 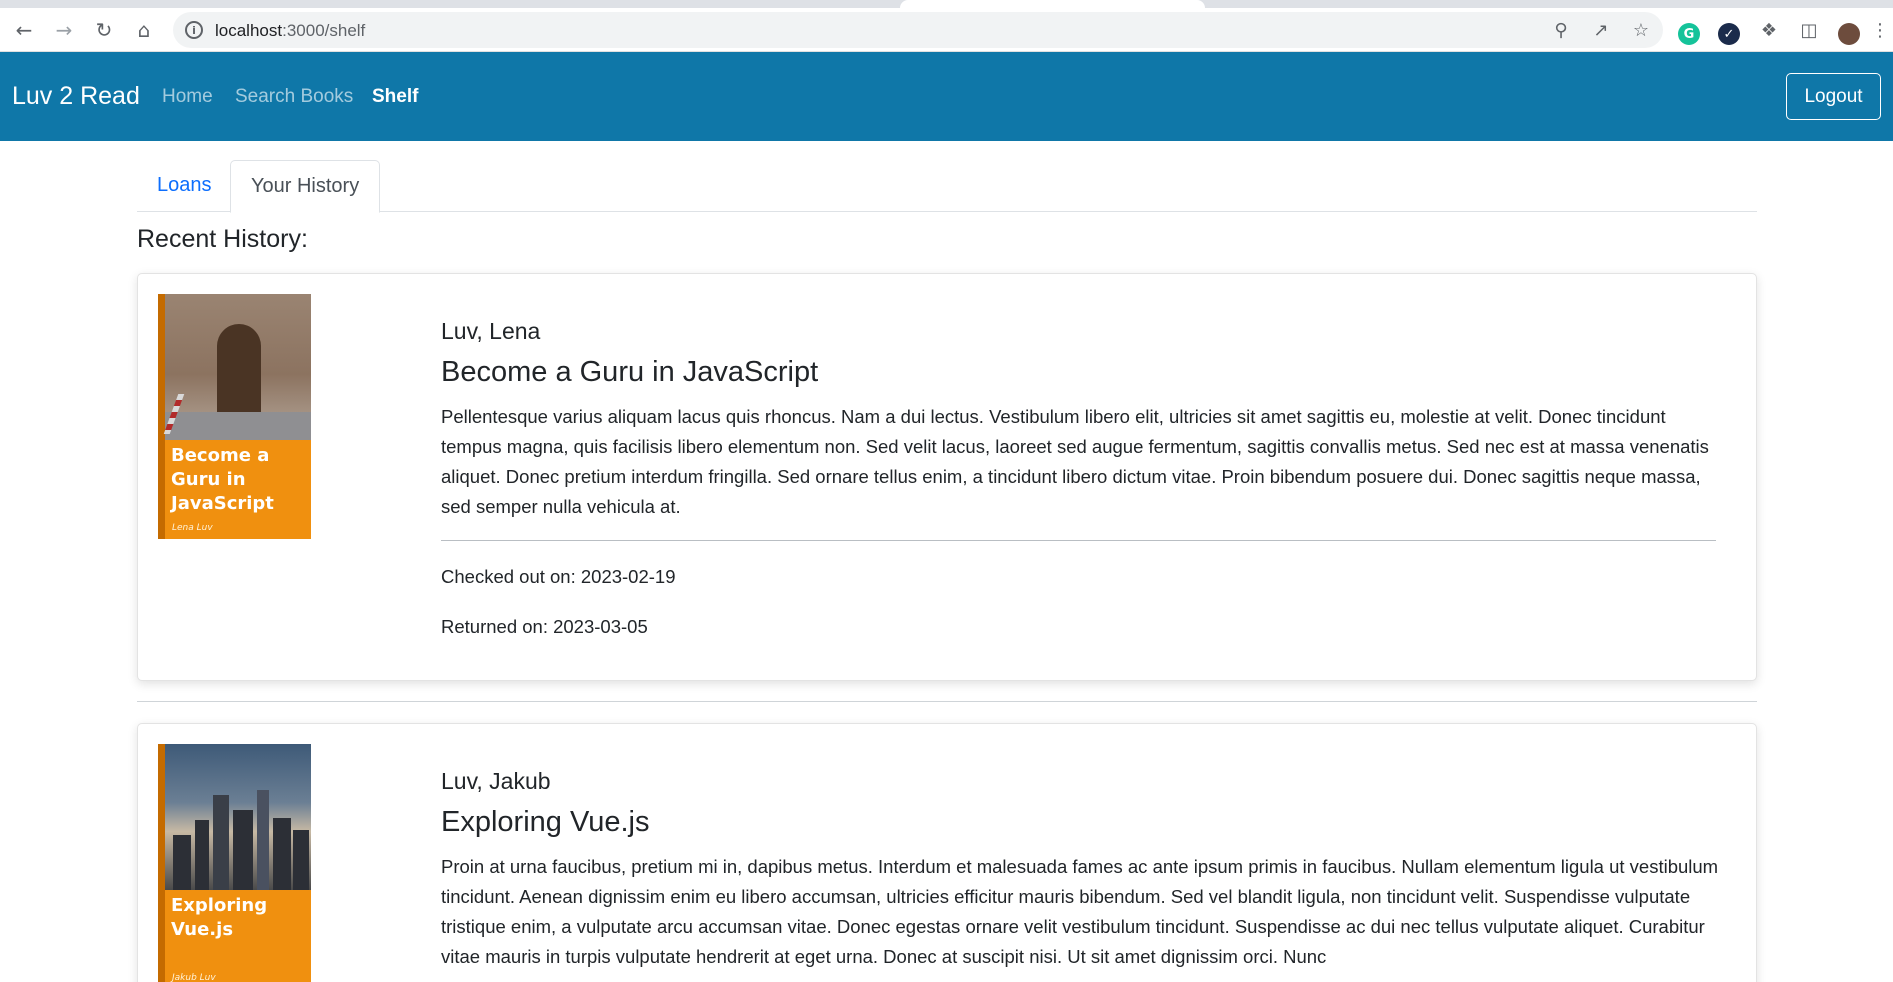 I want to click on cover-title: Exploring Vue.js, so click(x=219, y=917).